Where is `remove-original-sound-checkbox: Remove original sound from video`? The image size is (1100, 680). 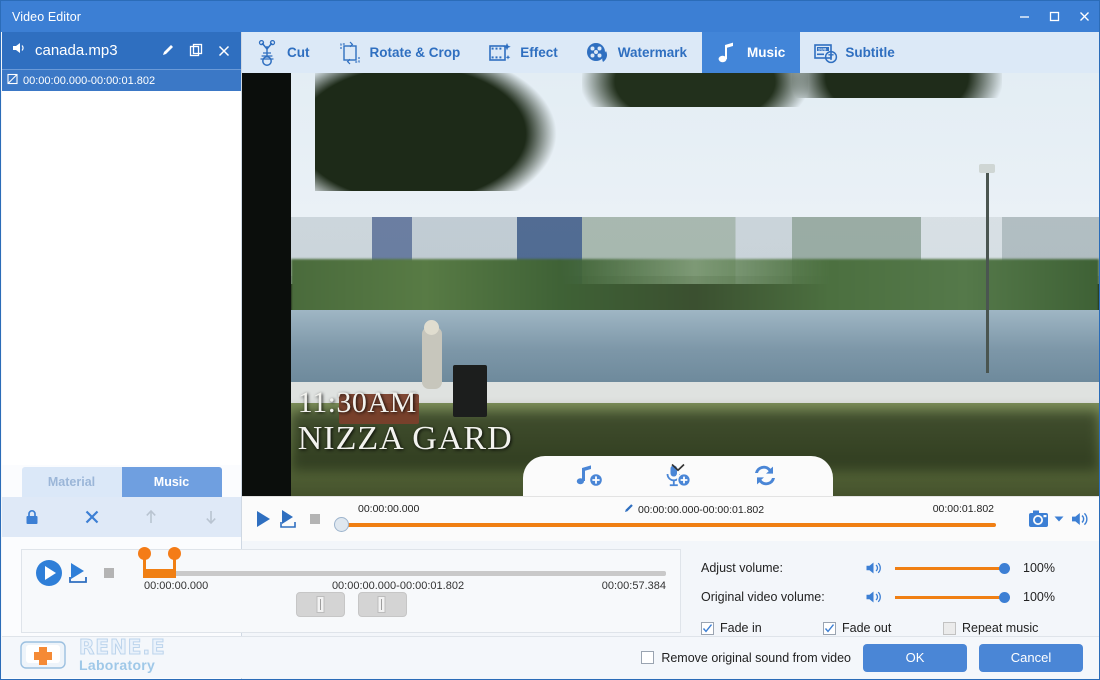 remove-original-sound-checkbox: Remove original sound from video is located at coordinates (746, 658).